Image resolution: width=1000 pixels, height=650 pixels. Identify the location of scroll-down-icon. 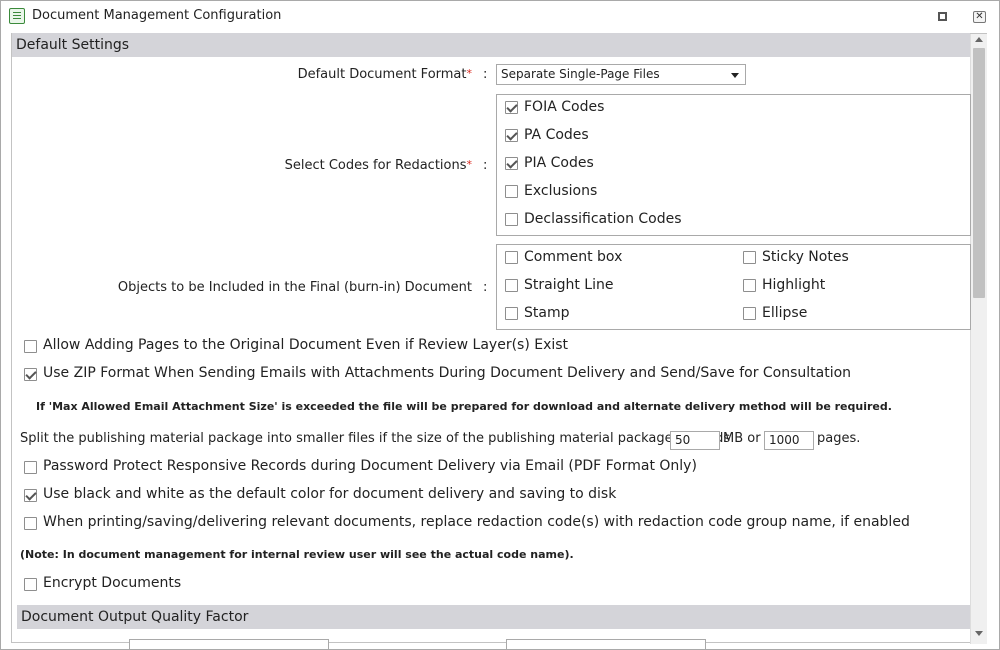
(979, 633).